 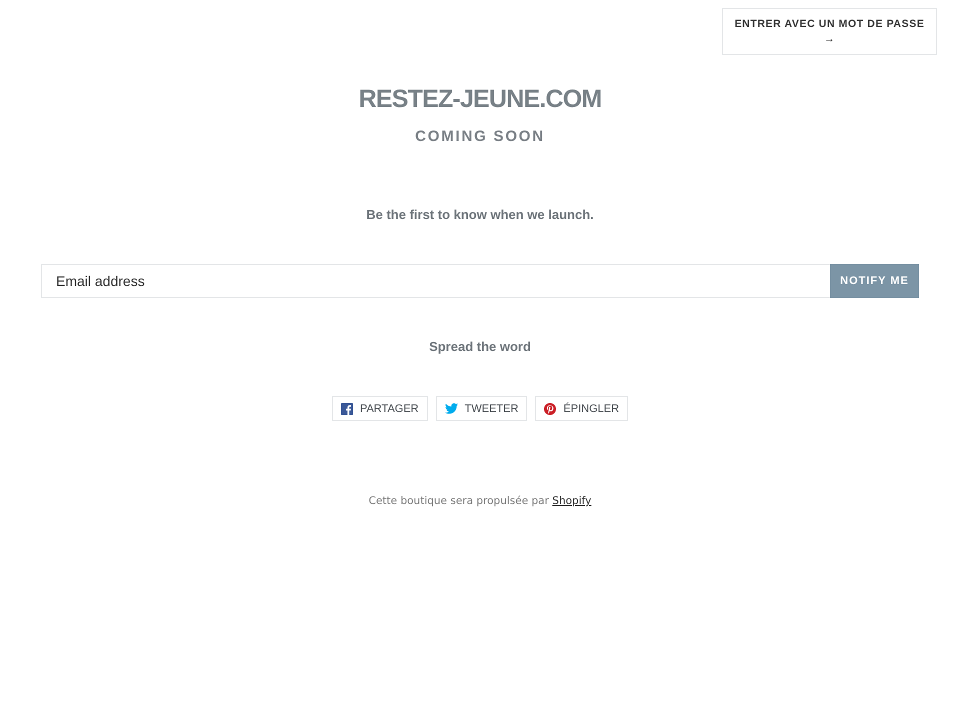 What do you see at coordinates (480, 99) in the screenshot?
I see `store-title: RESTEZ-JEUNE.COM` at bounding box center [480, 99].